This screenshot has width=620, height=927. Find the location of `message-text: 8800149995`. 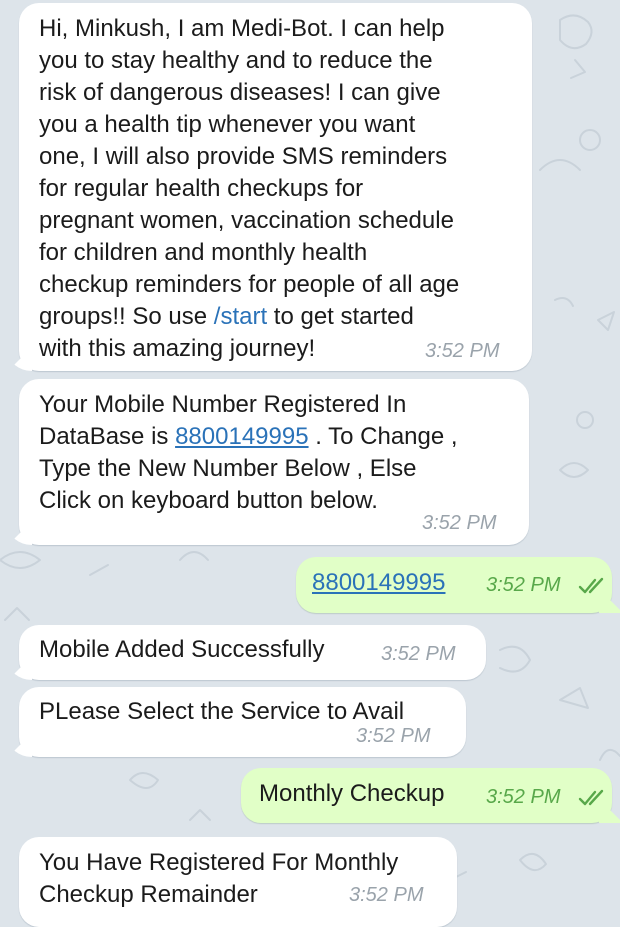

message-text: 8800149995 is located at coordinates (378, 583).